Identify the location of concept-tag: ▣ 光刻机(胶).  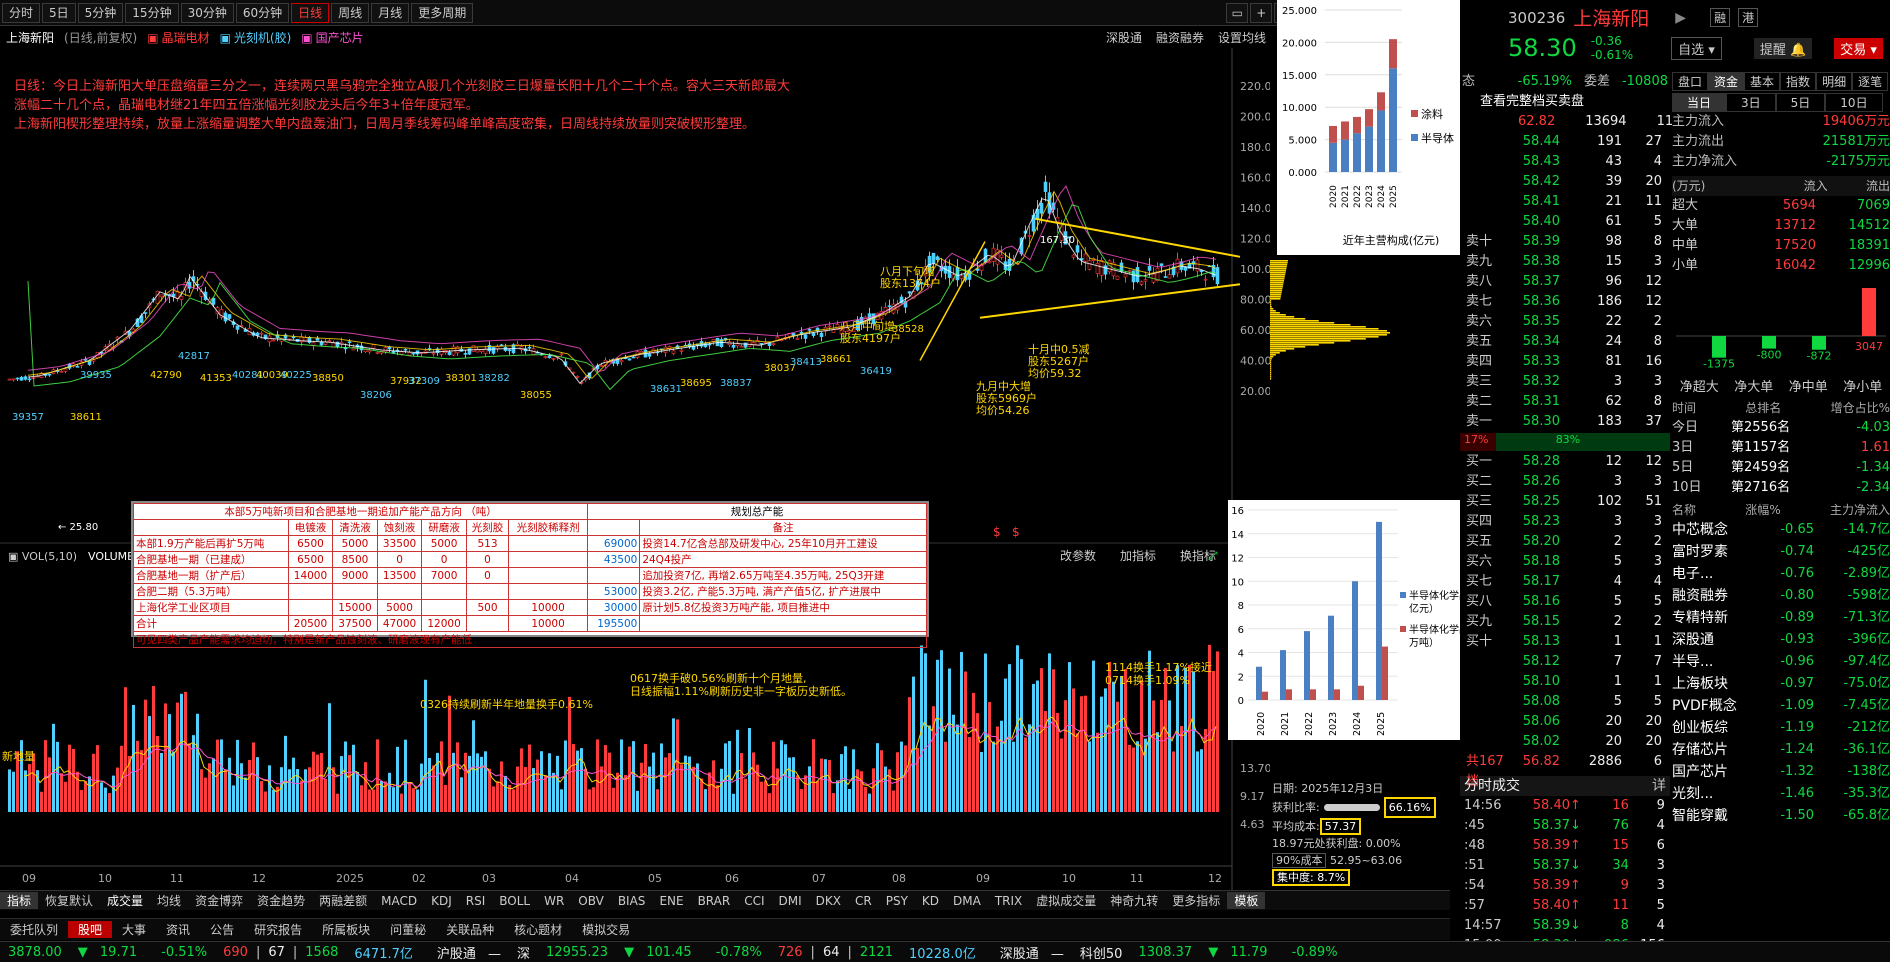
(256, 38).